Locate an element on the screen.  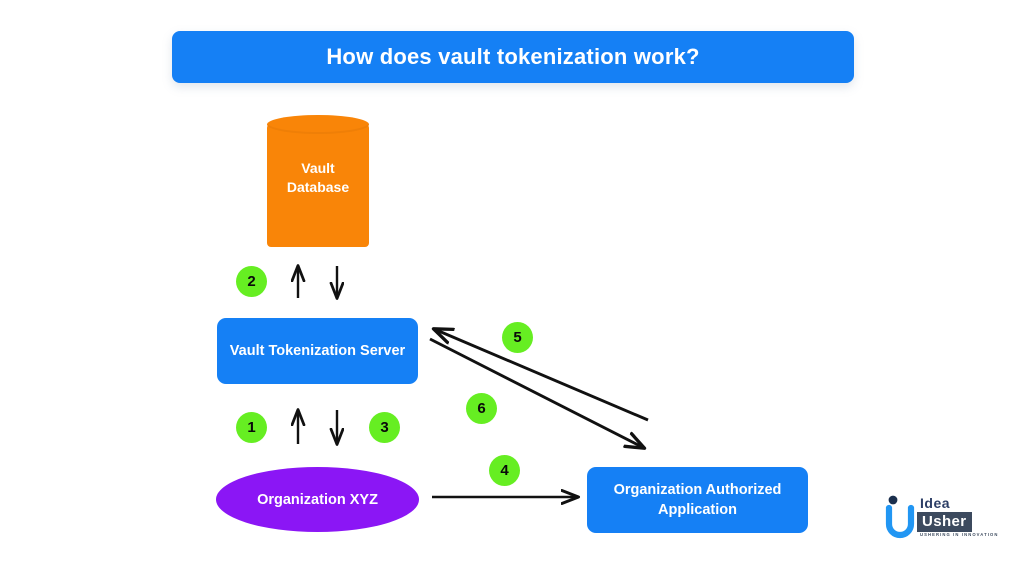
logo-word-usher: Usher is located at coordinates (944, 522).